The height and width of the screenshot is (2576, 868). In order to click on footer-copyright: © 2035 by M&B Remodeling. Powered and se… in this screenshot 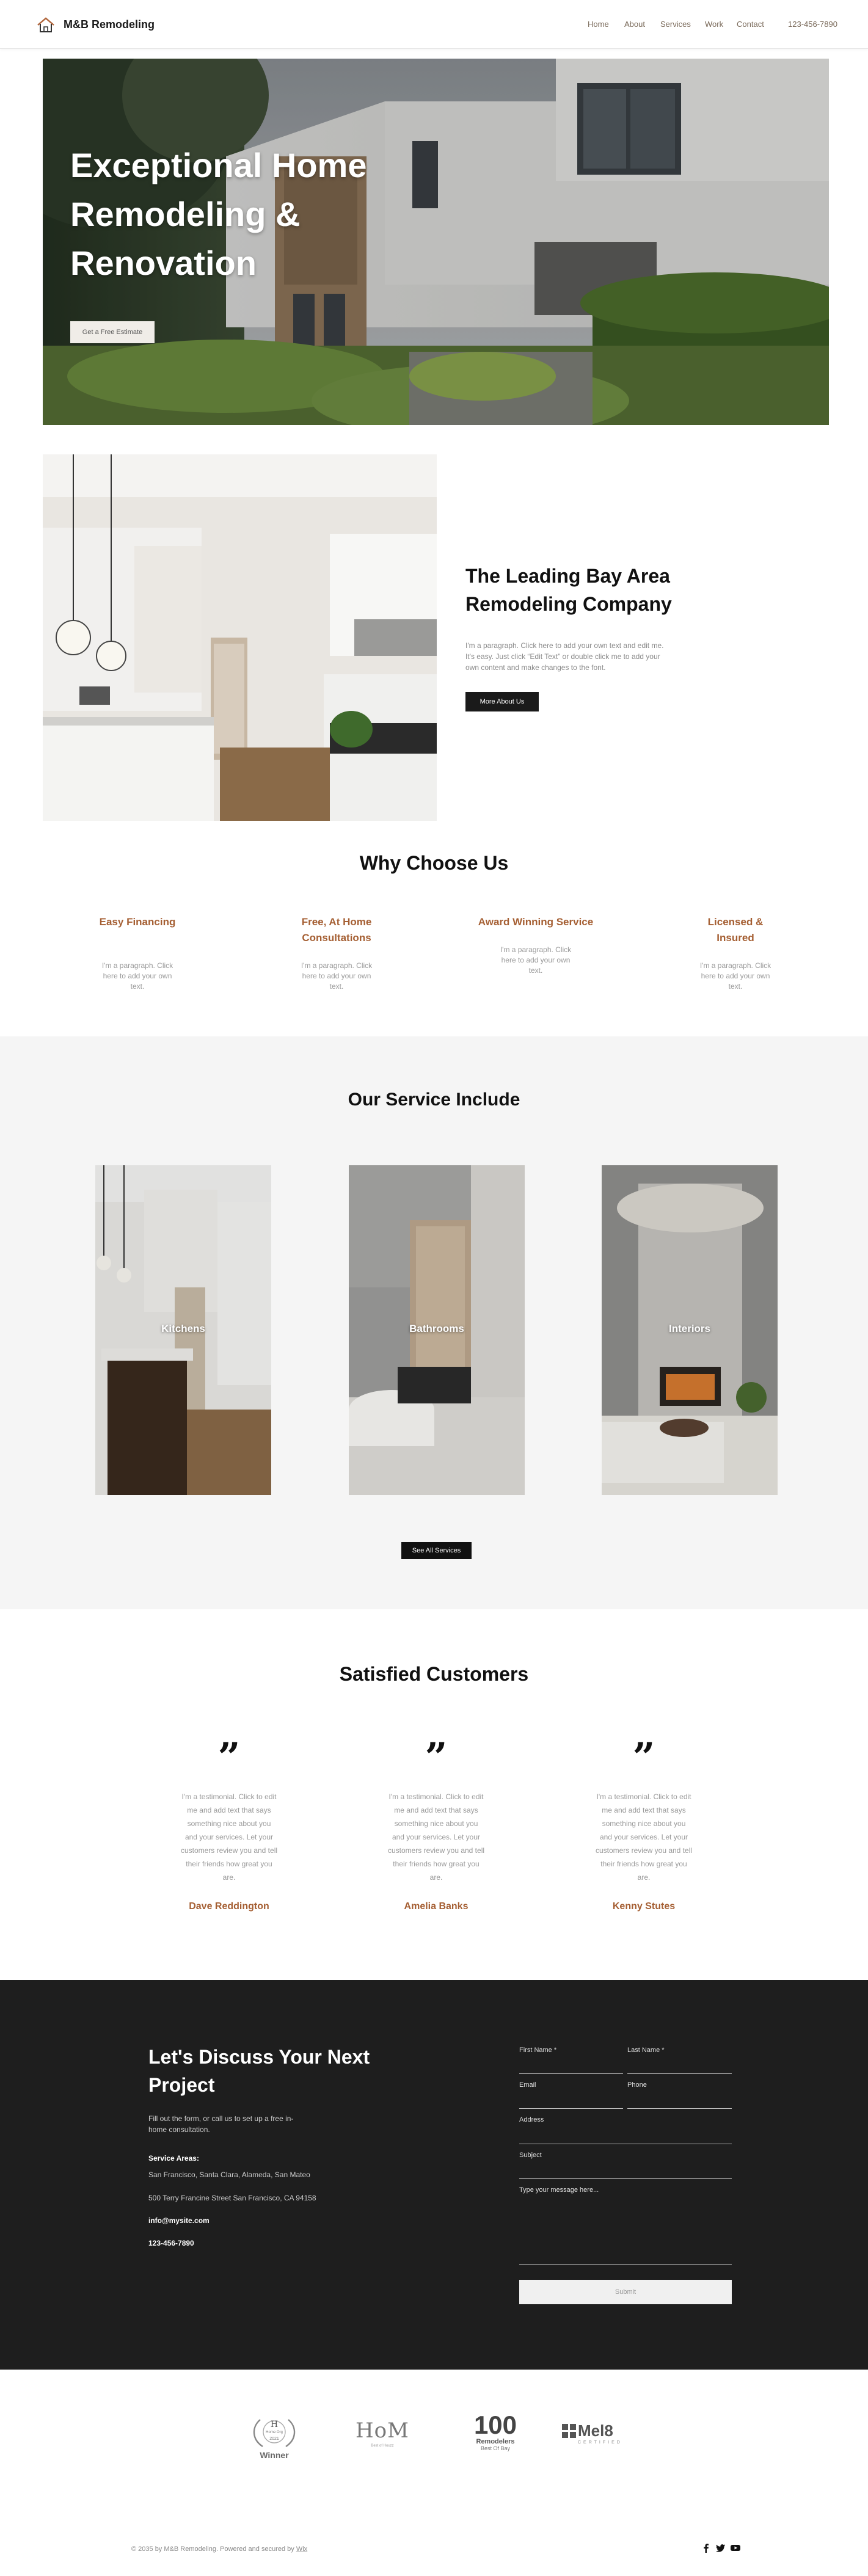, I will do `click(219, 2549)`.